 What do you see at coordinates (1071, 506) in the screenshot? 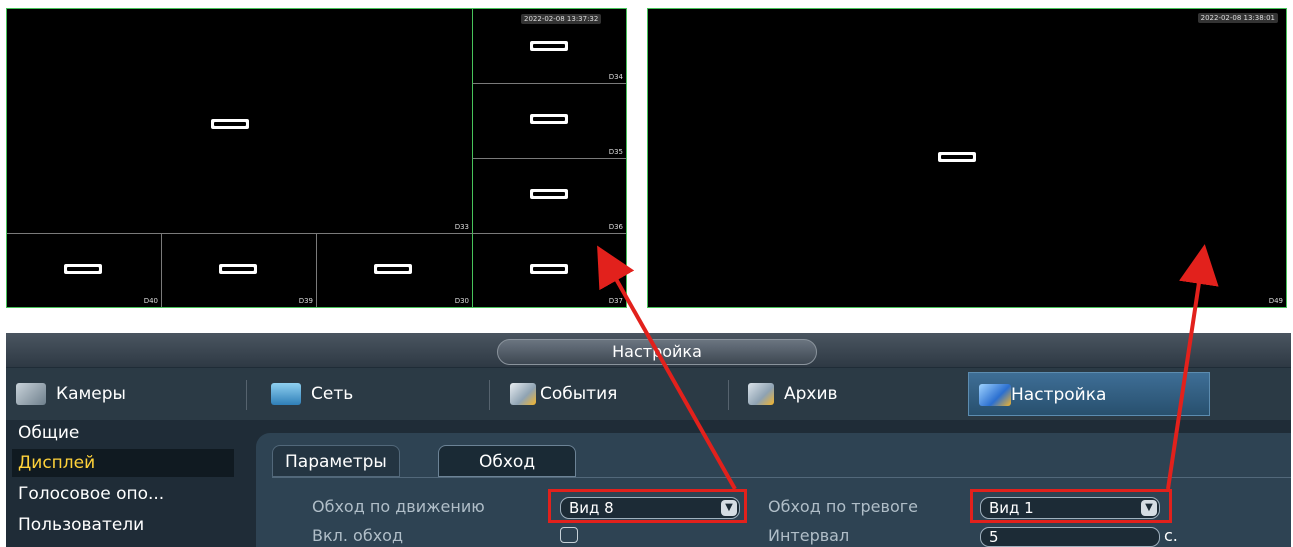
I see `highlight-alarm-tour` at bounding box center [1071, 506].